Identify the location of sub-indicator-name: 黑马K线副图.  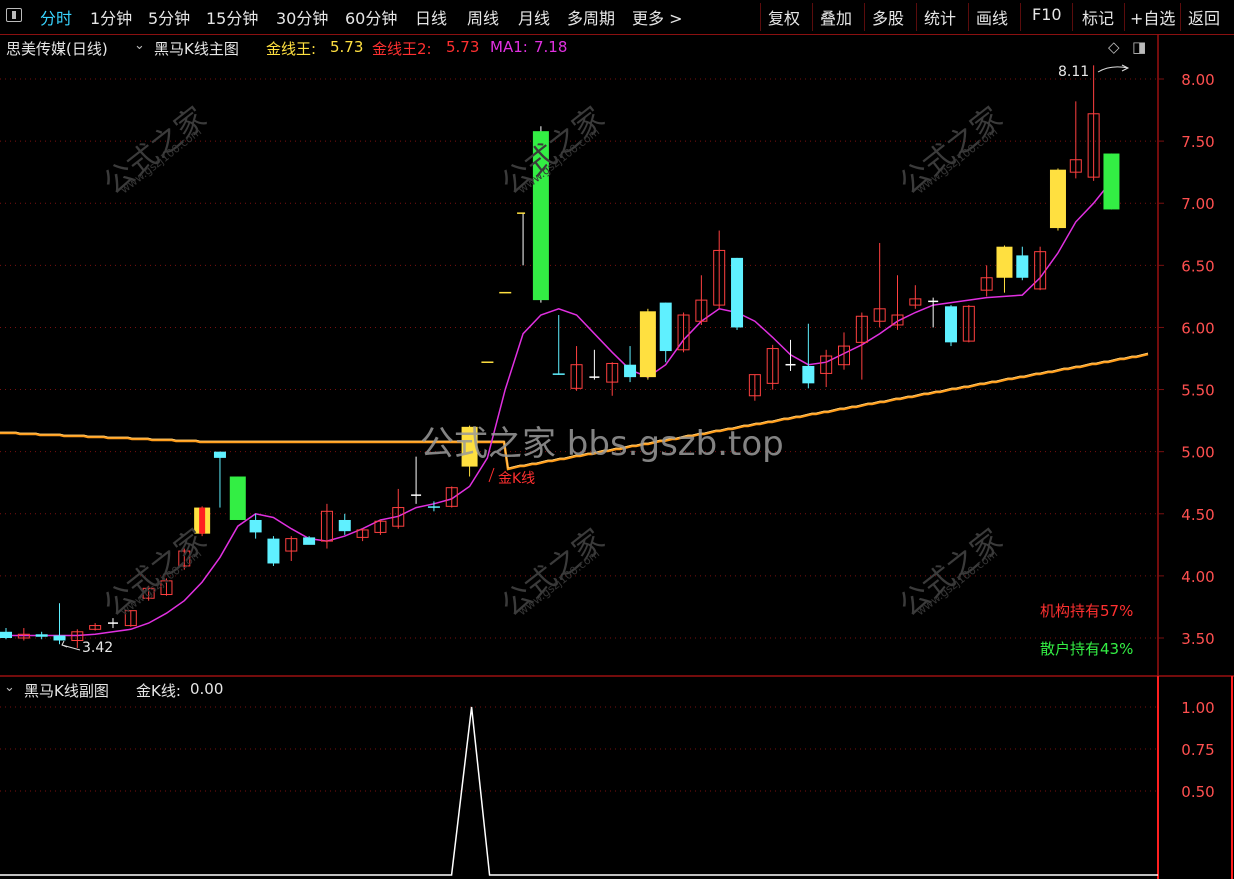
(66, 690).